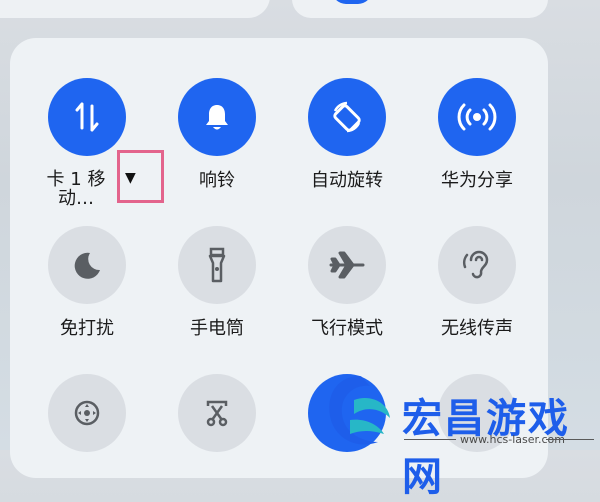 The image size is (600, 502). Describe the element at coordinates (347, 328) in the screenshot. I see `airplane-mode-label: 飞行模式` at that location.